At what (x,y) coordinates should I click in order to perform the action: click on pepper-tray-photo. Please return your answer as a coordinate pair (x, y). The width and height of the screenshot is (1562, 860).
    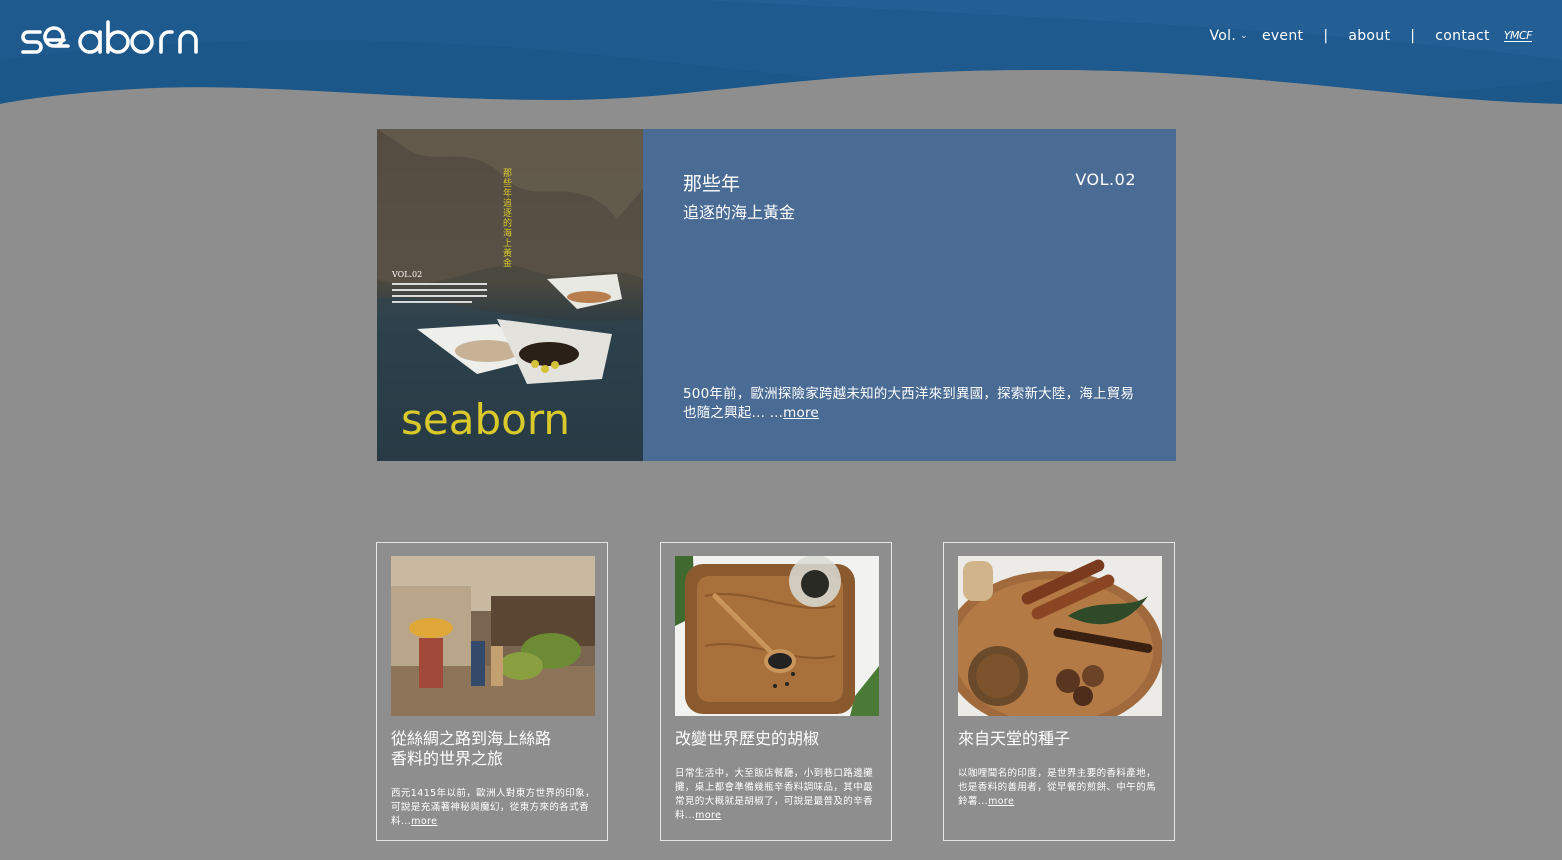
    Looking at the image, I should click on (777, 636).